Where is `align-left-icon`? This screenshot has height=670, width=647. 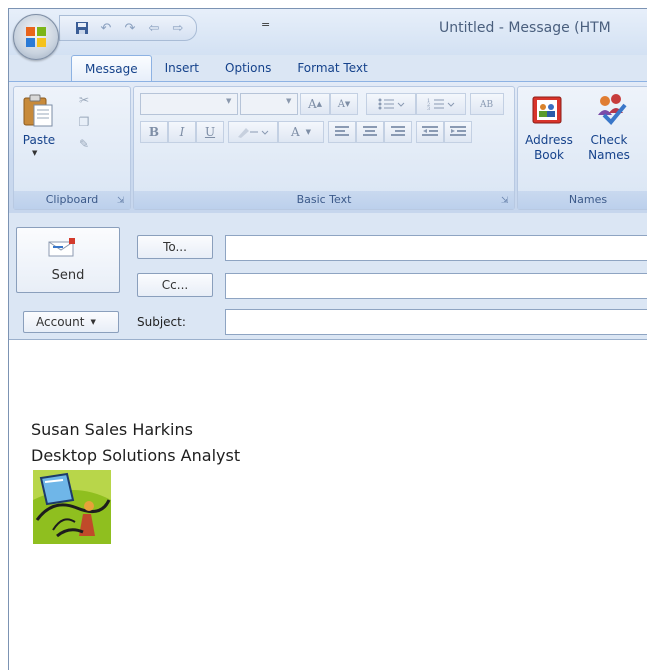 align-left-icon is located at coordinates (342, 131).